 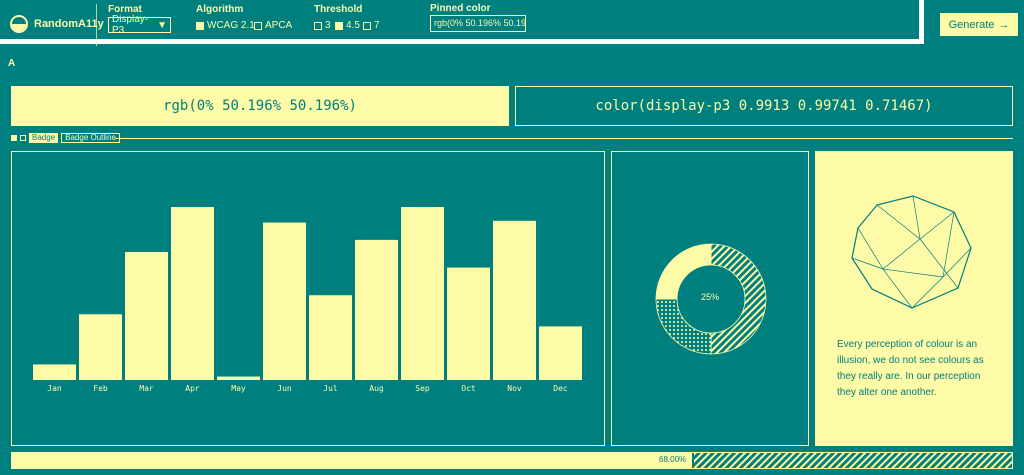 I want to click on donut-segment-dotted, so click(x=683, y=326).